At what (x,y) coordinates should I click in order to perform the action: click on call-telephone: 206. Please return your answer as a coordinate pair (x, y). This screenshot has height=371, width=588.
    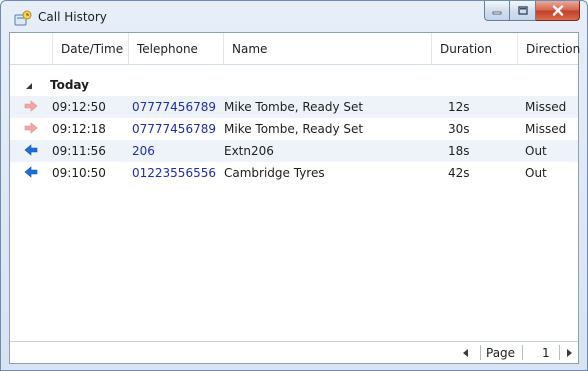
    Looking at the image, I should click on (143, 151).